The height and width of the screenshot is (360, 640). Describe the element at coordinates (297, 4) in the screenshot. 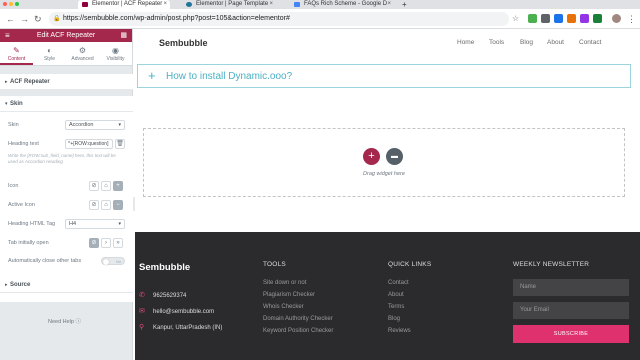

I see `docs-favicon-icon` at that location.